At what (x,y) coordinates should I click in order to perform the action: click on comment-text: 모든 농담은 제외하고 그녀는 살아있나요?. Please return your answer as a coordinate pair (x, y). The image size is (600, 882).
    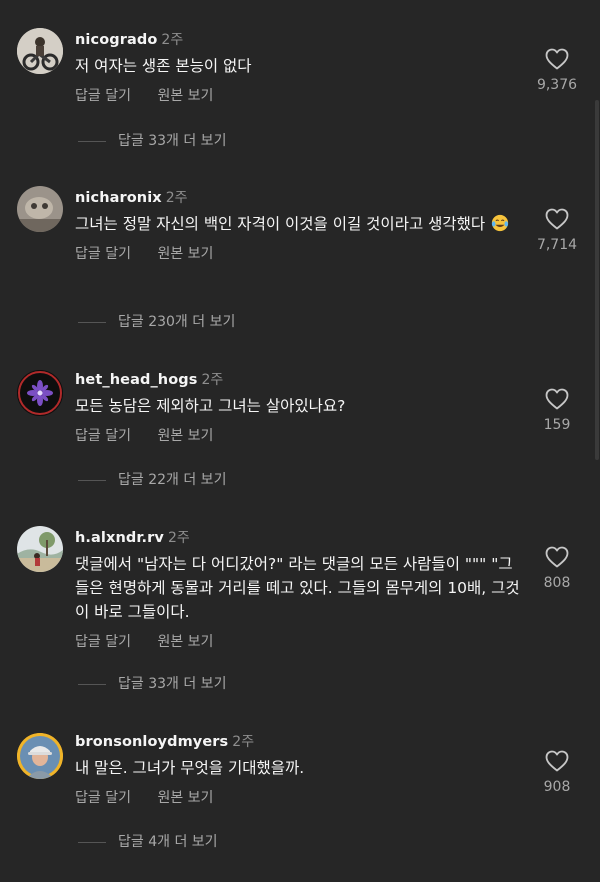
    Looking at the image, I should click on (210, 406).